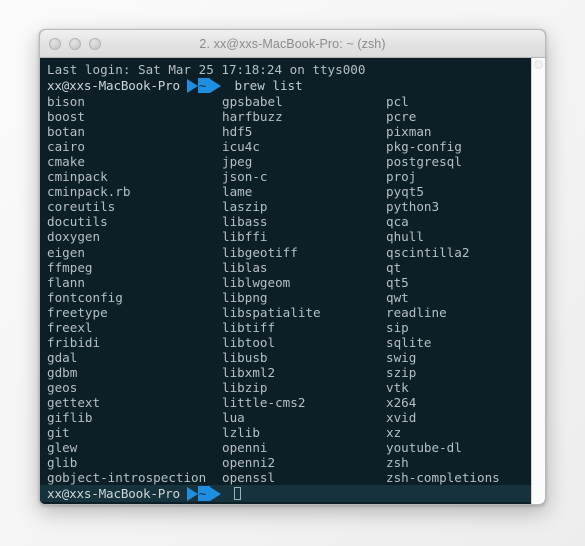  What do you see at coordinates (249, 327) in the screenshot?
I see `package-name: libtiff` at bounding box center [249, 327].